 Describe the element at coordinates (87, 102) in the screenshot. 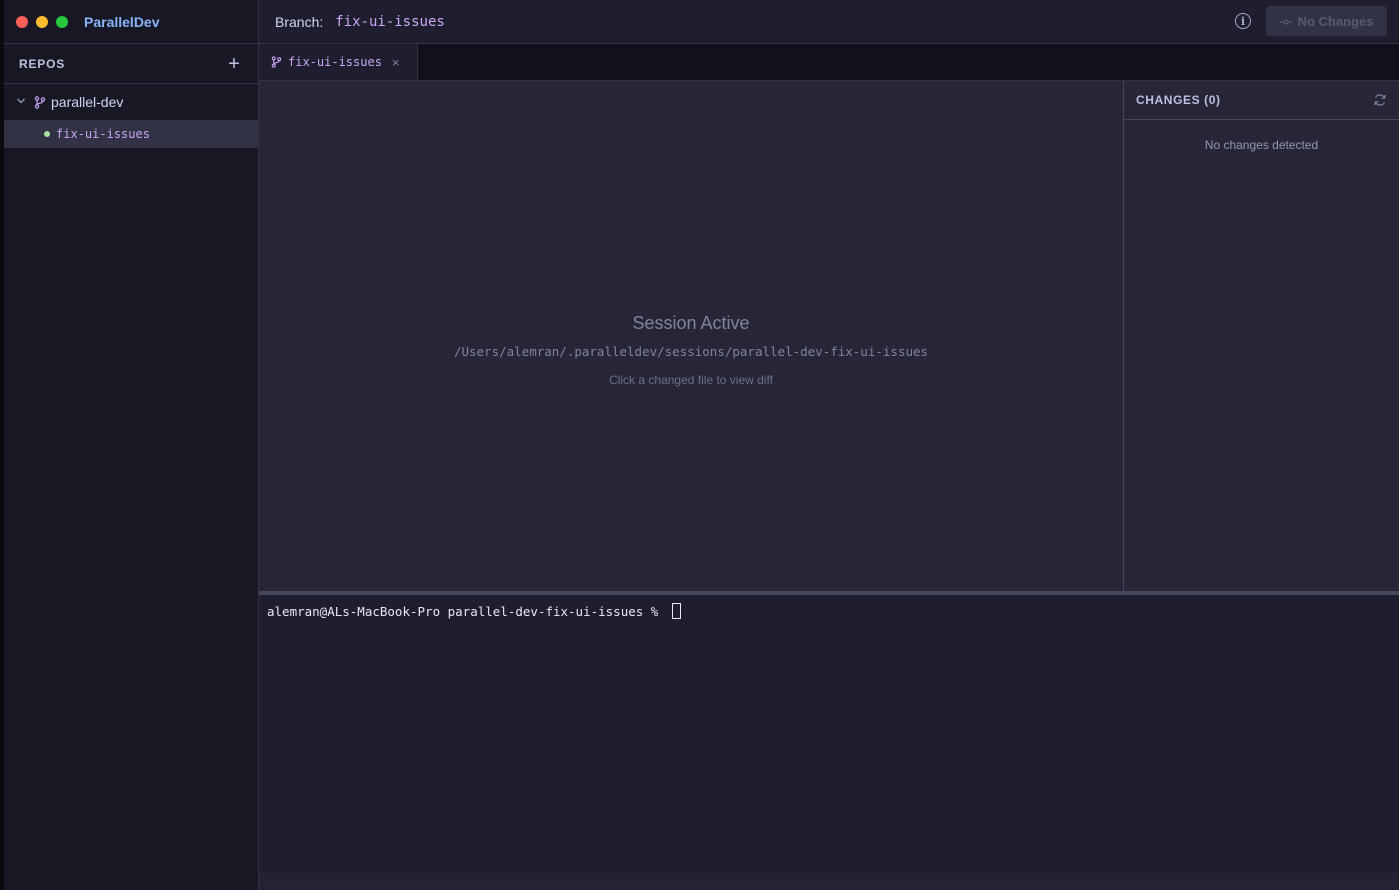

I see `repo-name: parallel-dev` at that location.